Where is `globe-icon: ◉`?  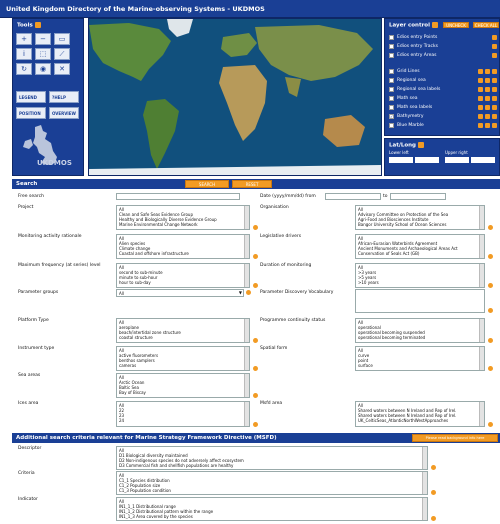 globe-icon: ◉ is located at coordinates (43, 69).